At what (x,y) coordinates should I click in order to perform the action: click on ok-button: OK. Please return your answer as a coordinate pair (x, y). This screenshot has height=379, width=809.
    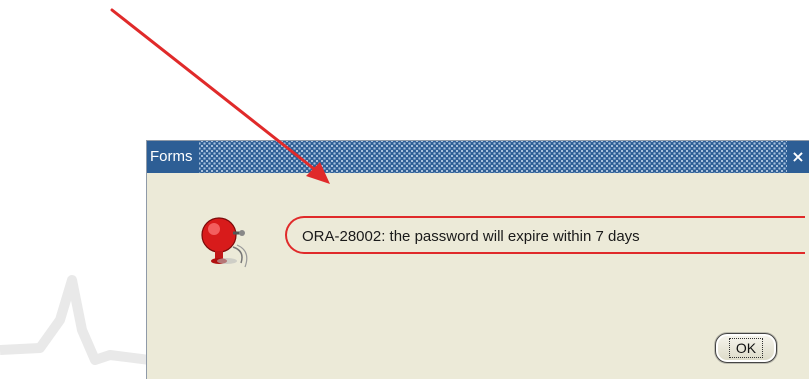
    Looking at the image, I should click on (746, 348).